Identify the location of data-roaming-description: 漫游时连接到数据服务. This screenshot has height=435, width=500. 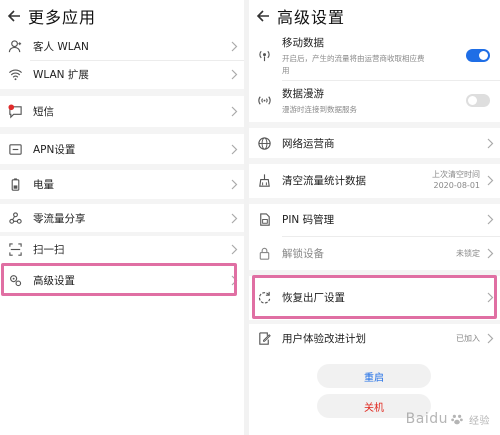
(319, 109).